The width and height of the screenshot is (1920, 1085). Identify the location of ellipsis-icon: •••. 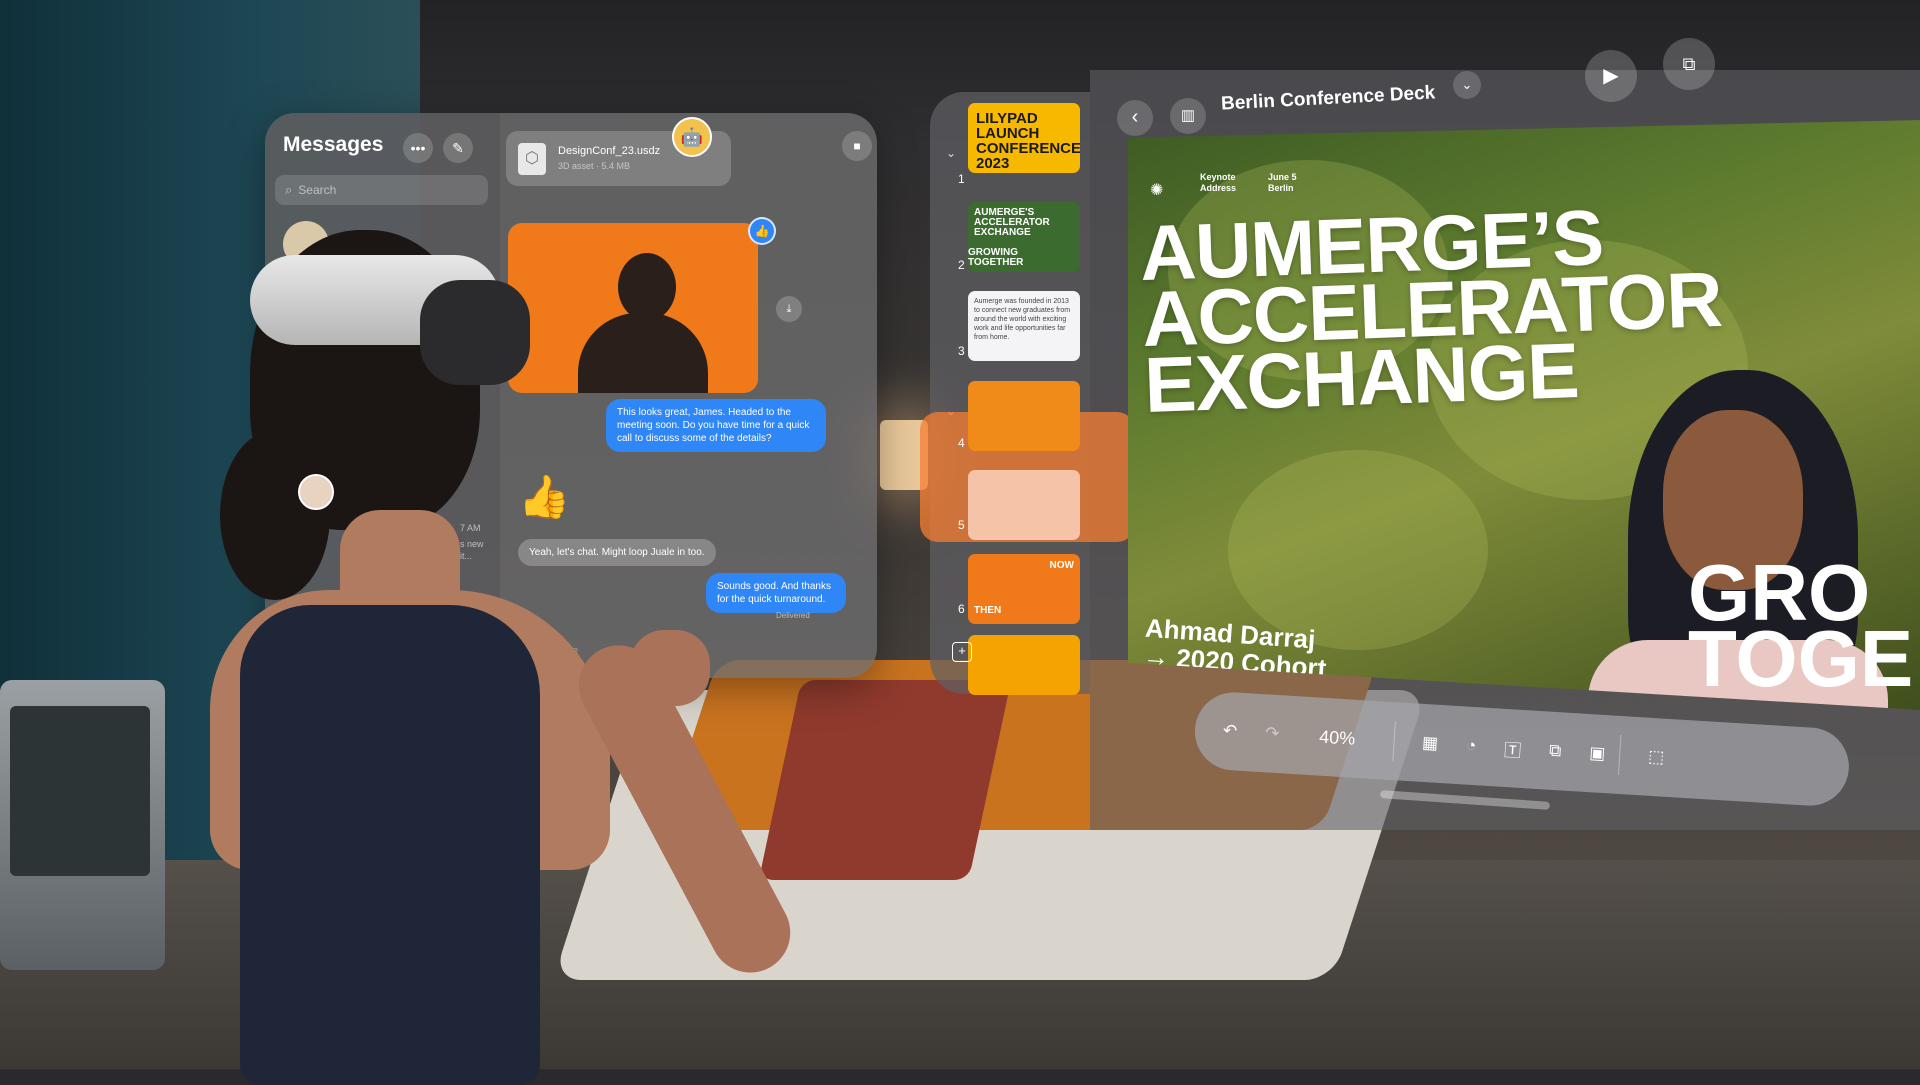
(418, 148).